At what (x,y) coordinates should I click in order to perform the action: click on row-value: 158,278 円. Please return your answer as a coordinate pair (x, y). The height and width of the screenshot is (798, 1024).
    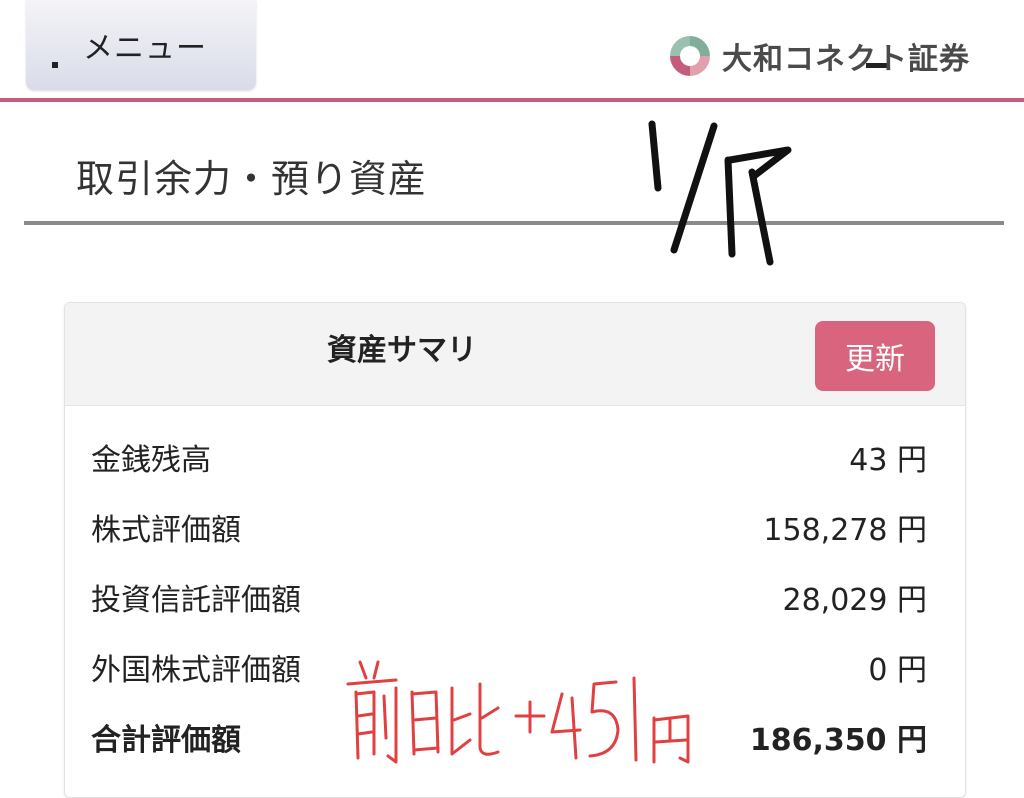
    Looking at the image, I should click on (845, 530).